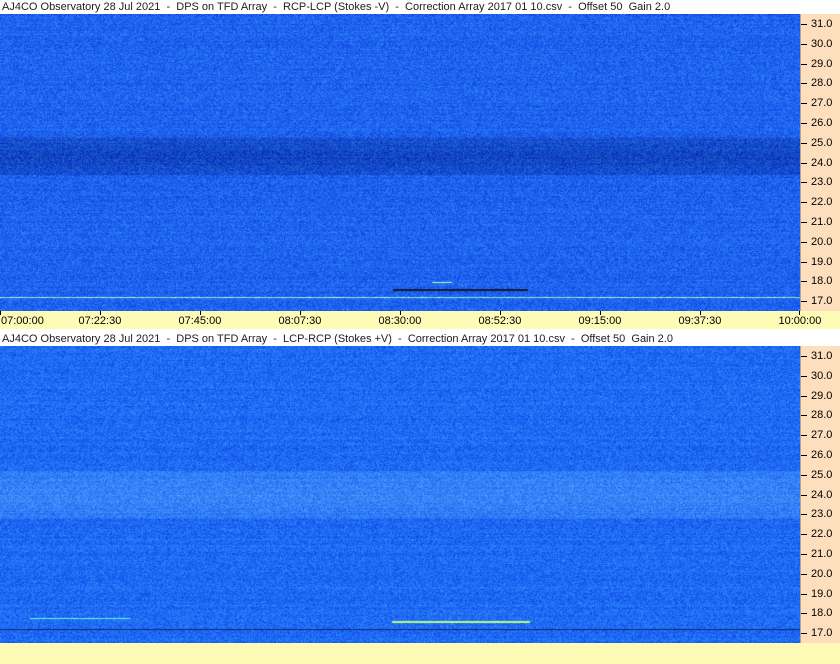 The image size is (840, 664). Describe the element at coordinates (200, 321) in the screenshot. I see `panel1-x-tick-label: 07:45:00` at that location.